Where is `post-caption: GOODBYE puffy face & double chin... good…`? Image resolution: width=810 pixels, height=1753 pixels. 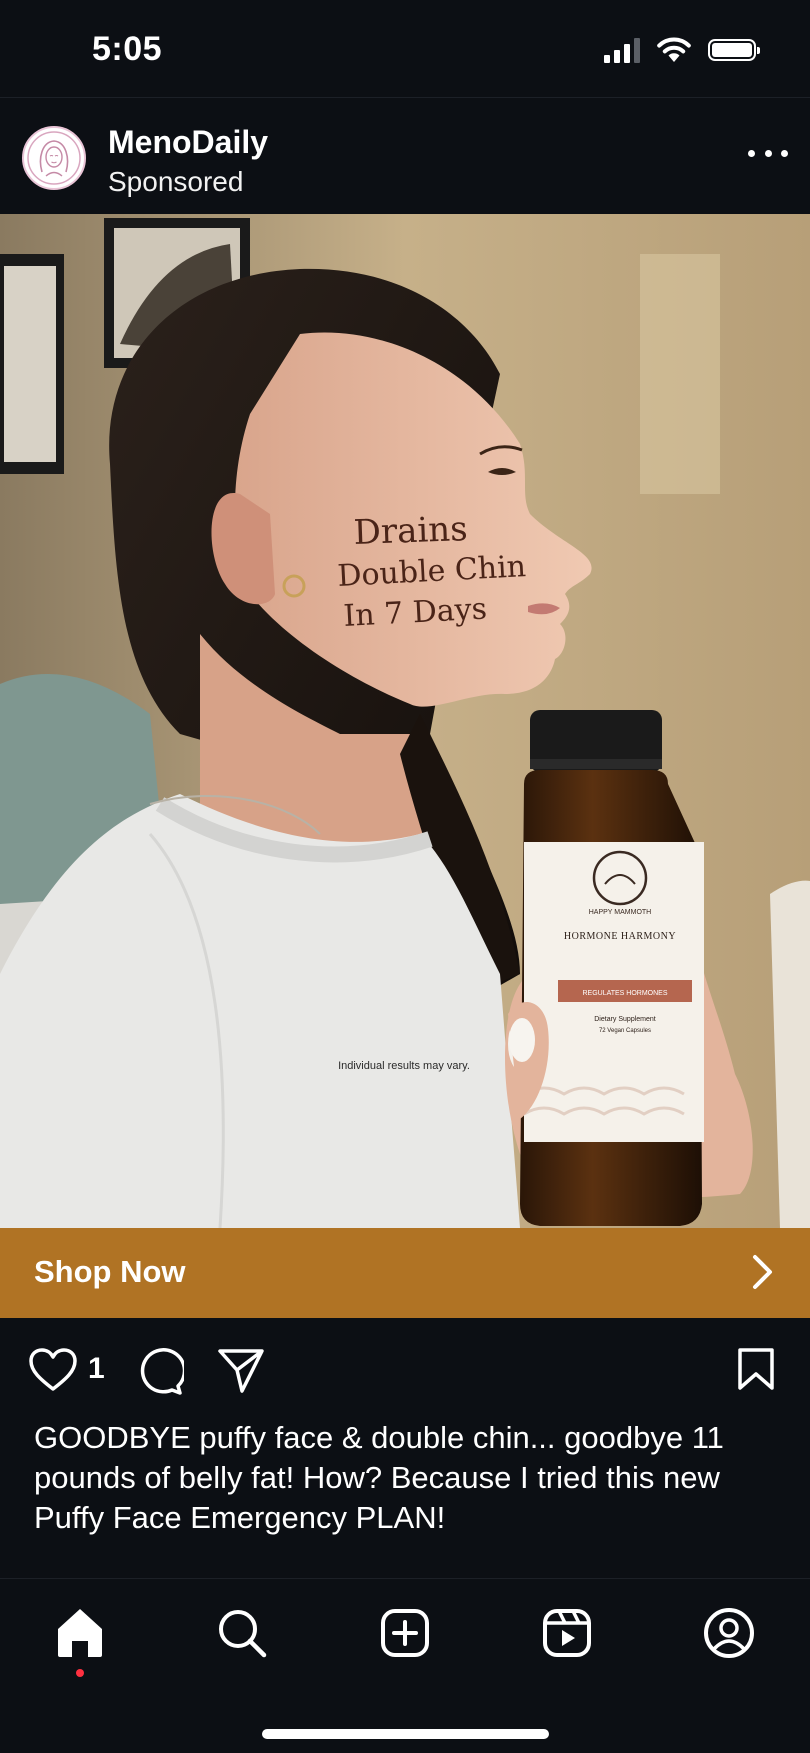 post-caption: GOODBYE puffy face & double chin... good… is located at coordinates (409, 1478).